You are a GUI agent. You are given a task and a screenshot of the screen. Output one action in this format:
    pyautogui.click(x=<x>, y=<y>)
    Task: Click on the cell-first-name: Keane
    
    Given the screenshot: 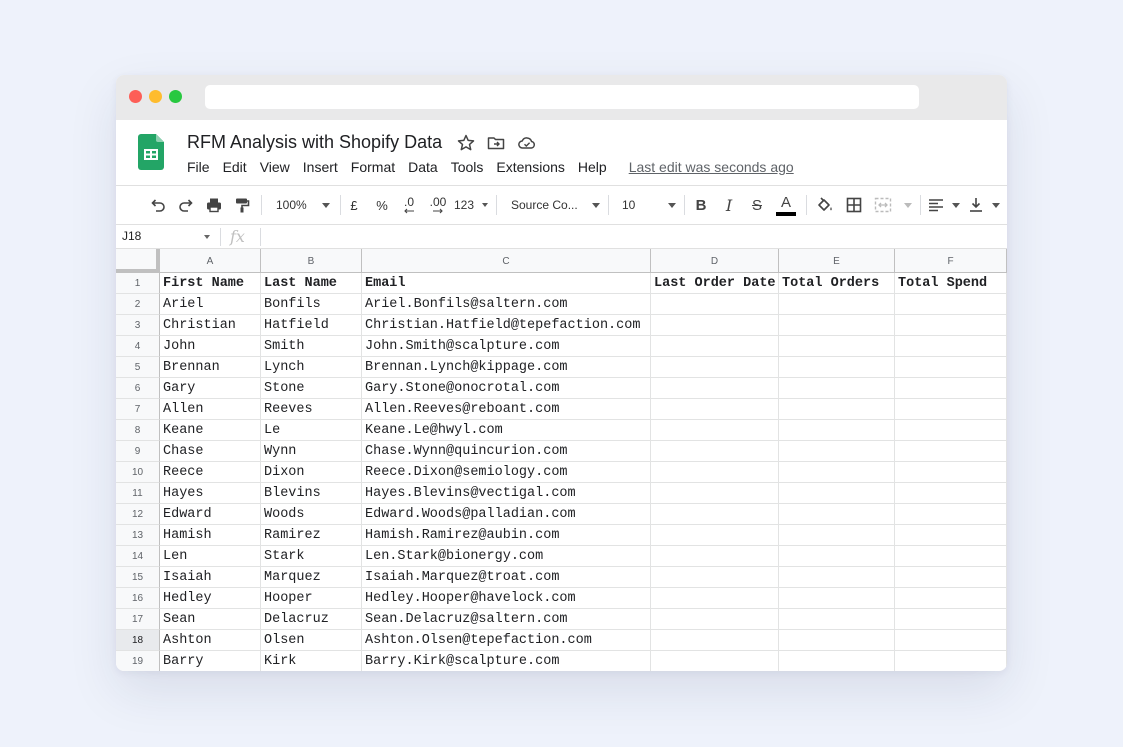 What is the action you would take?
    pyautogui.click(x=210, y=430)
    